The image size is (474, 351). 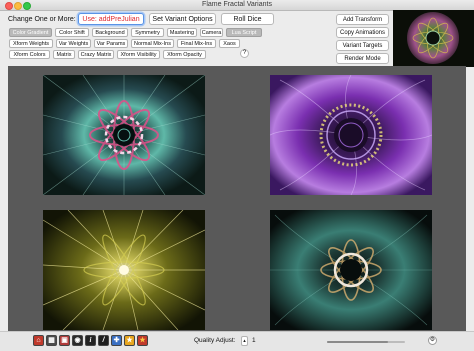 What do you see at coordinates (244, 341) in the screenshot?
I see `quality-stepper: ▴` at bounding box center [244, 341].